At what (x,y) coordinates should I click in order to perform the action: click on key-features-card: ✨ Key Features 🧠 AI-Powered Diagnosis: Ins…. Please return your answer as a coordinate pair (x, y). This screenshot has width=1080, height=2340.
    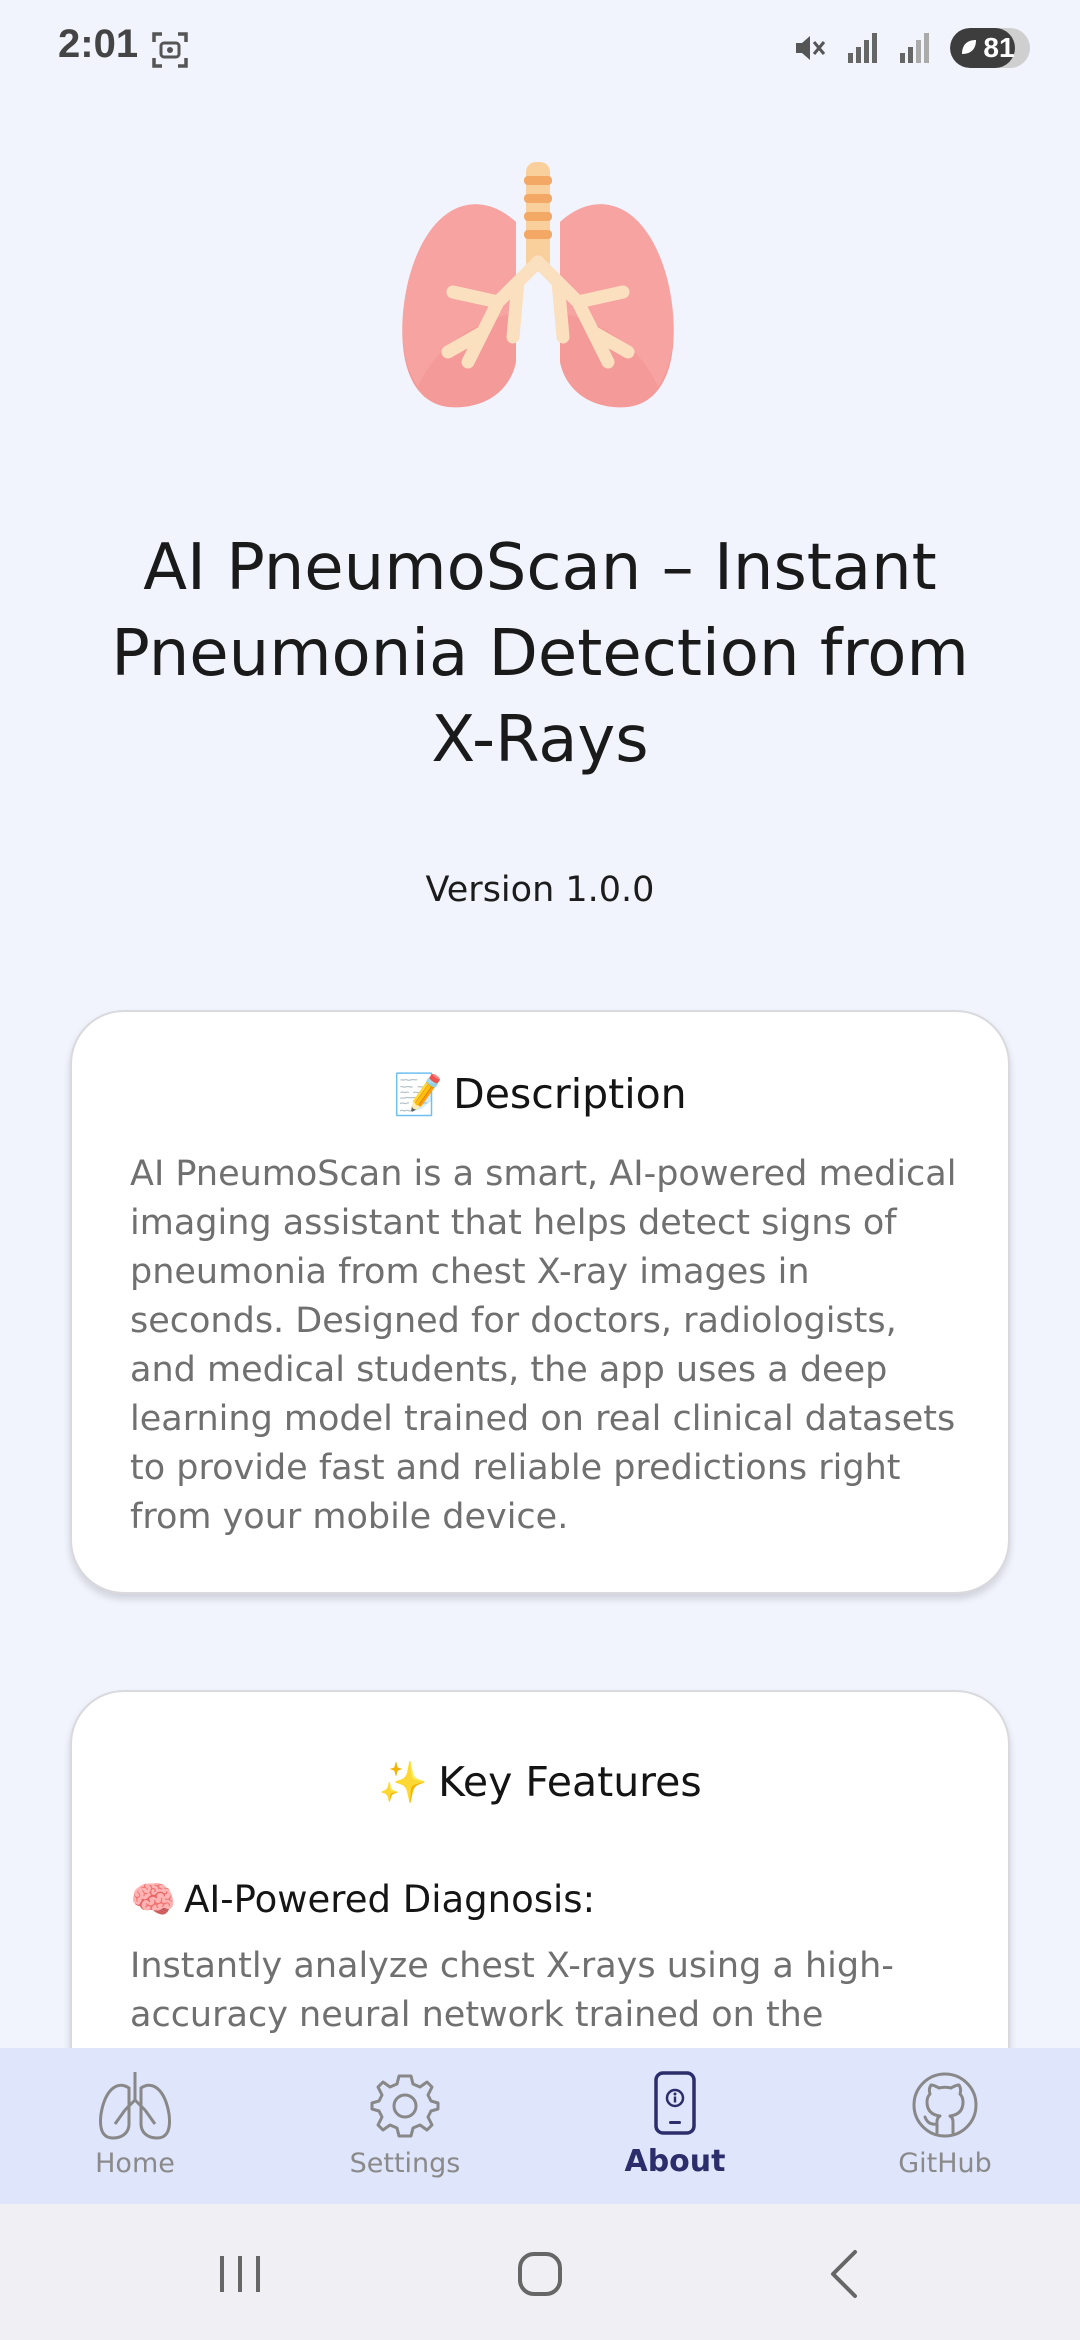
    Looking at the image, I should click on (540, 1869).